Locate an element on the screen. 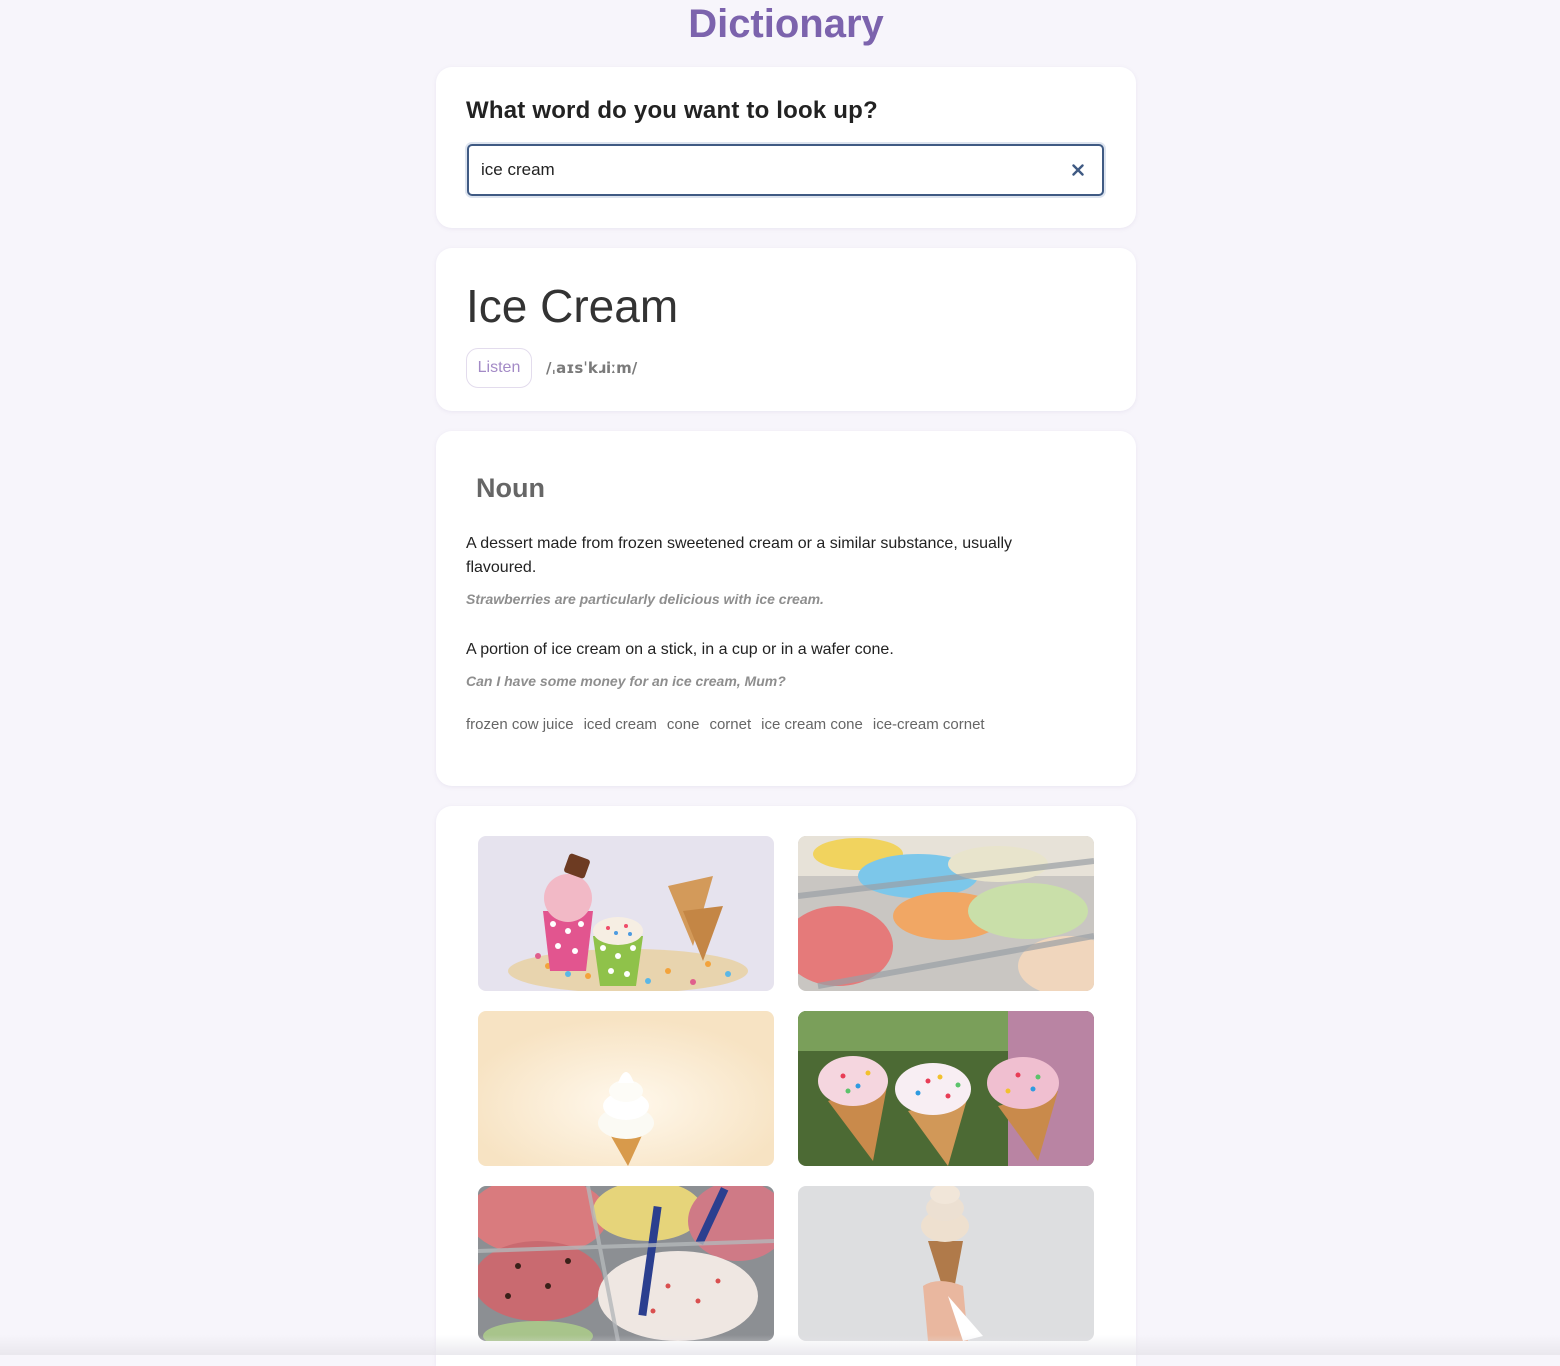  listen-button: Listen is located at coordinates (499, 368).